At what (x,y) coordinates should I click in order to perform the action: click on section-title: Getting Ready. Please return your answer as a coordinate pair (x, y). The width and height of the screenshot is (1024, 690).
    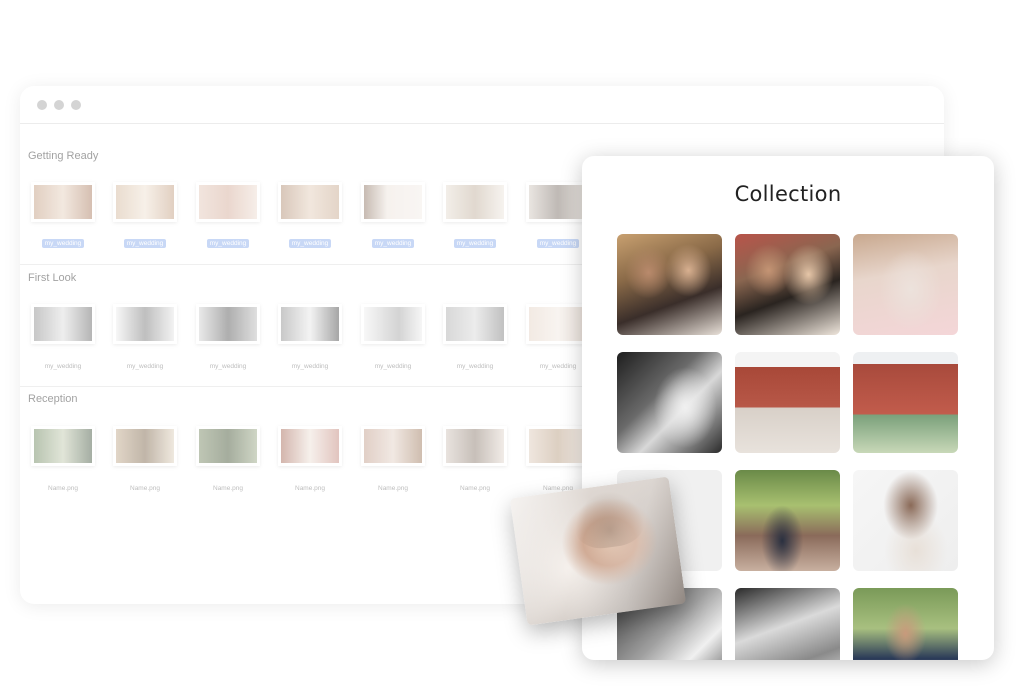
    Looking at the image, I should click on (63, 156).